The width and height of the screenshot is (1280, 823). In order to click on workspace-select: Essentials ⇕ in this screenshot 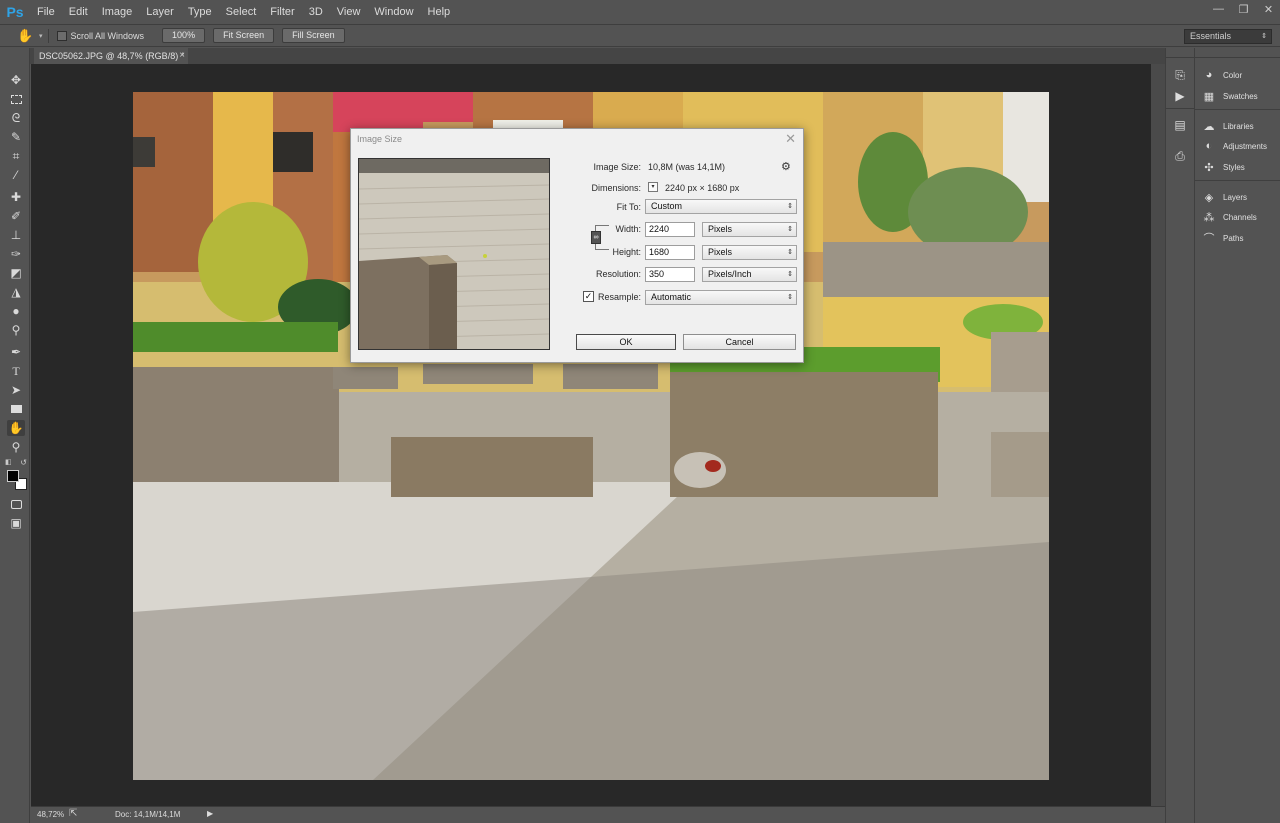, I will do `click(1228, 36)`.